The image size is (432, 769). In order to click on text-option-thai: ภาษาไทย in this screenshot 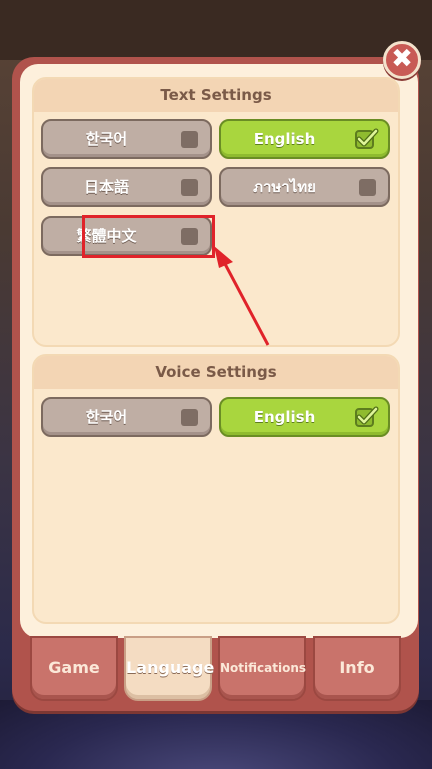, I will do `click(304, 187)`.